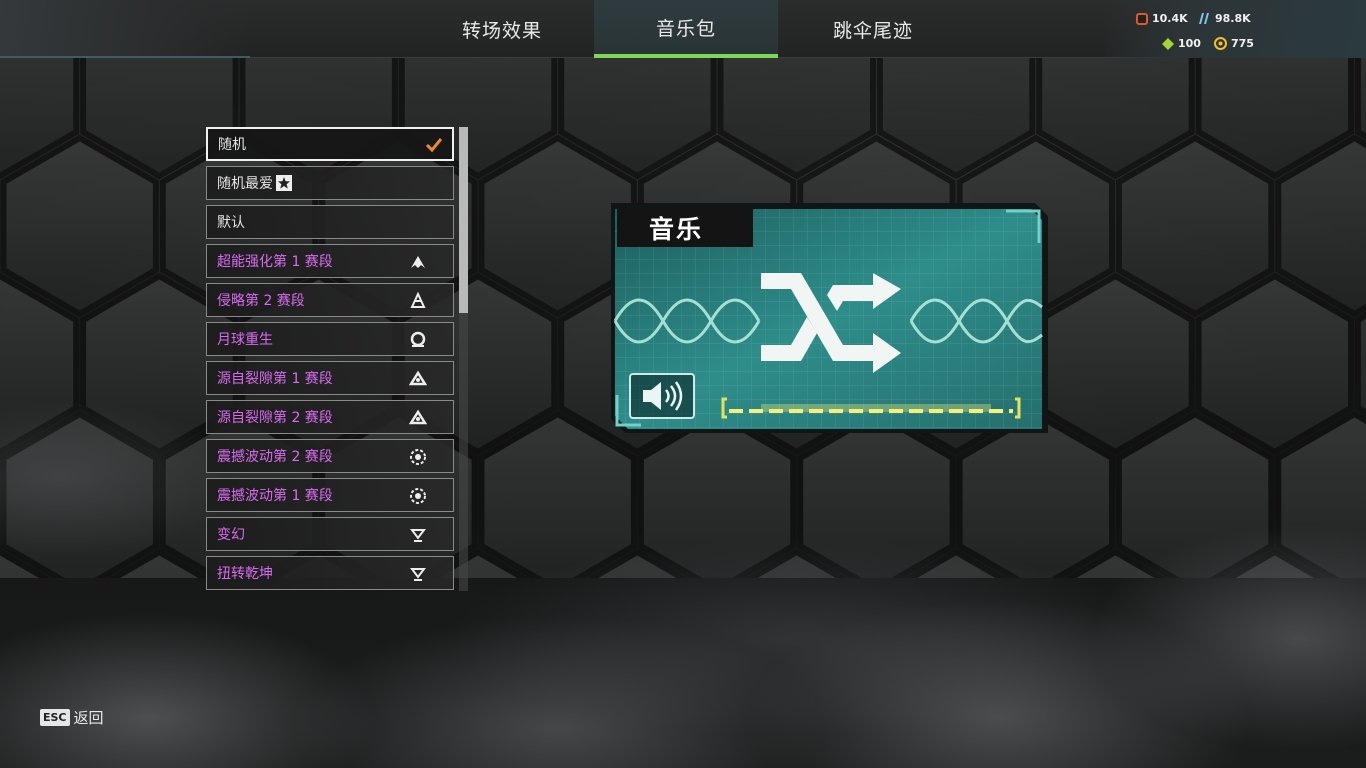 The image size is (1366, 768). Describe the element at coordinates (275, 457) in the screenshot. I see `list-item-label: 震撼波动第 2 赛段` at that location.